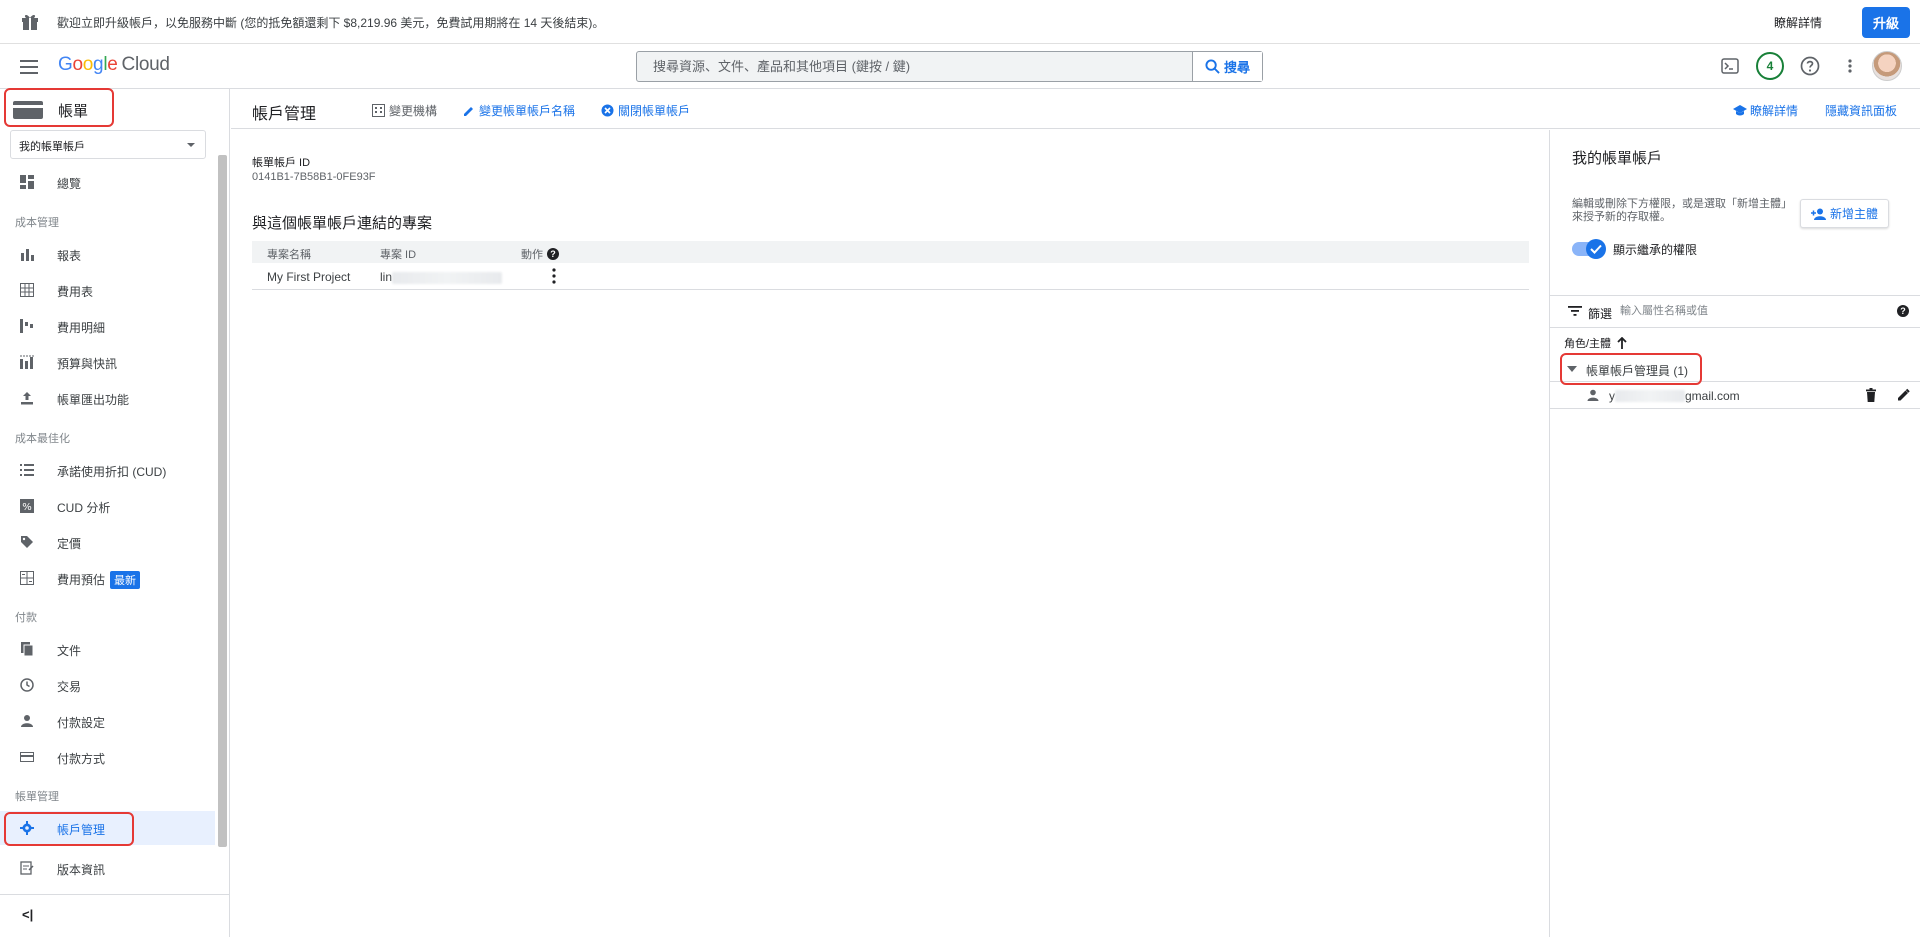 This screenshot has width=1920, height=937. Describe the element at coordinates (26, 326) in the screenshot. I see `waterfall-chart-icon` at that location.